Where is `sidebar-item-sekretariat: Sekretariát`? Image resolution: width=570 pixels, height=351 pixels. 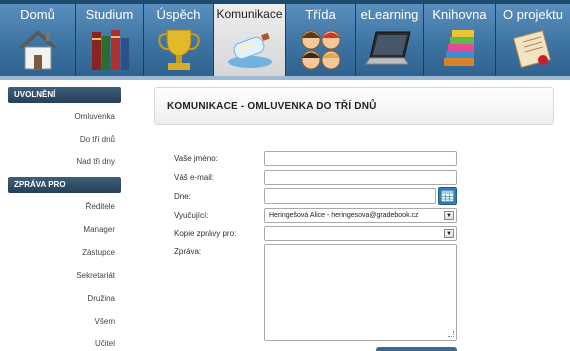
sidebar-item-sekretariat: Sekretariát is located at coordinates (95, 275).